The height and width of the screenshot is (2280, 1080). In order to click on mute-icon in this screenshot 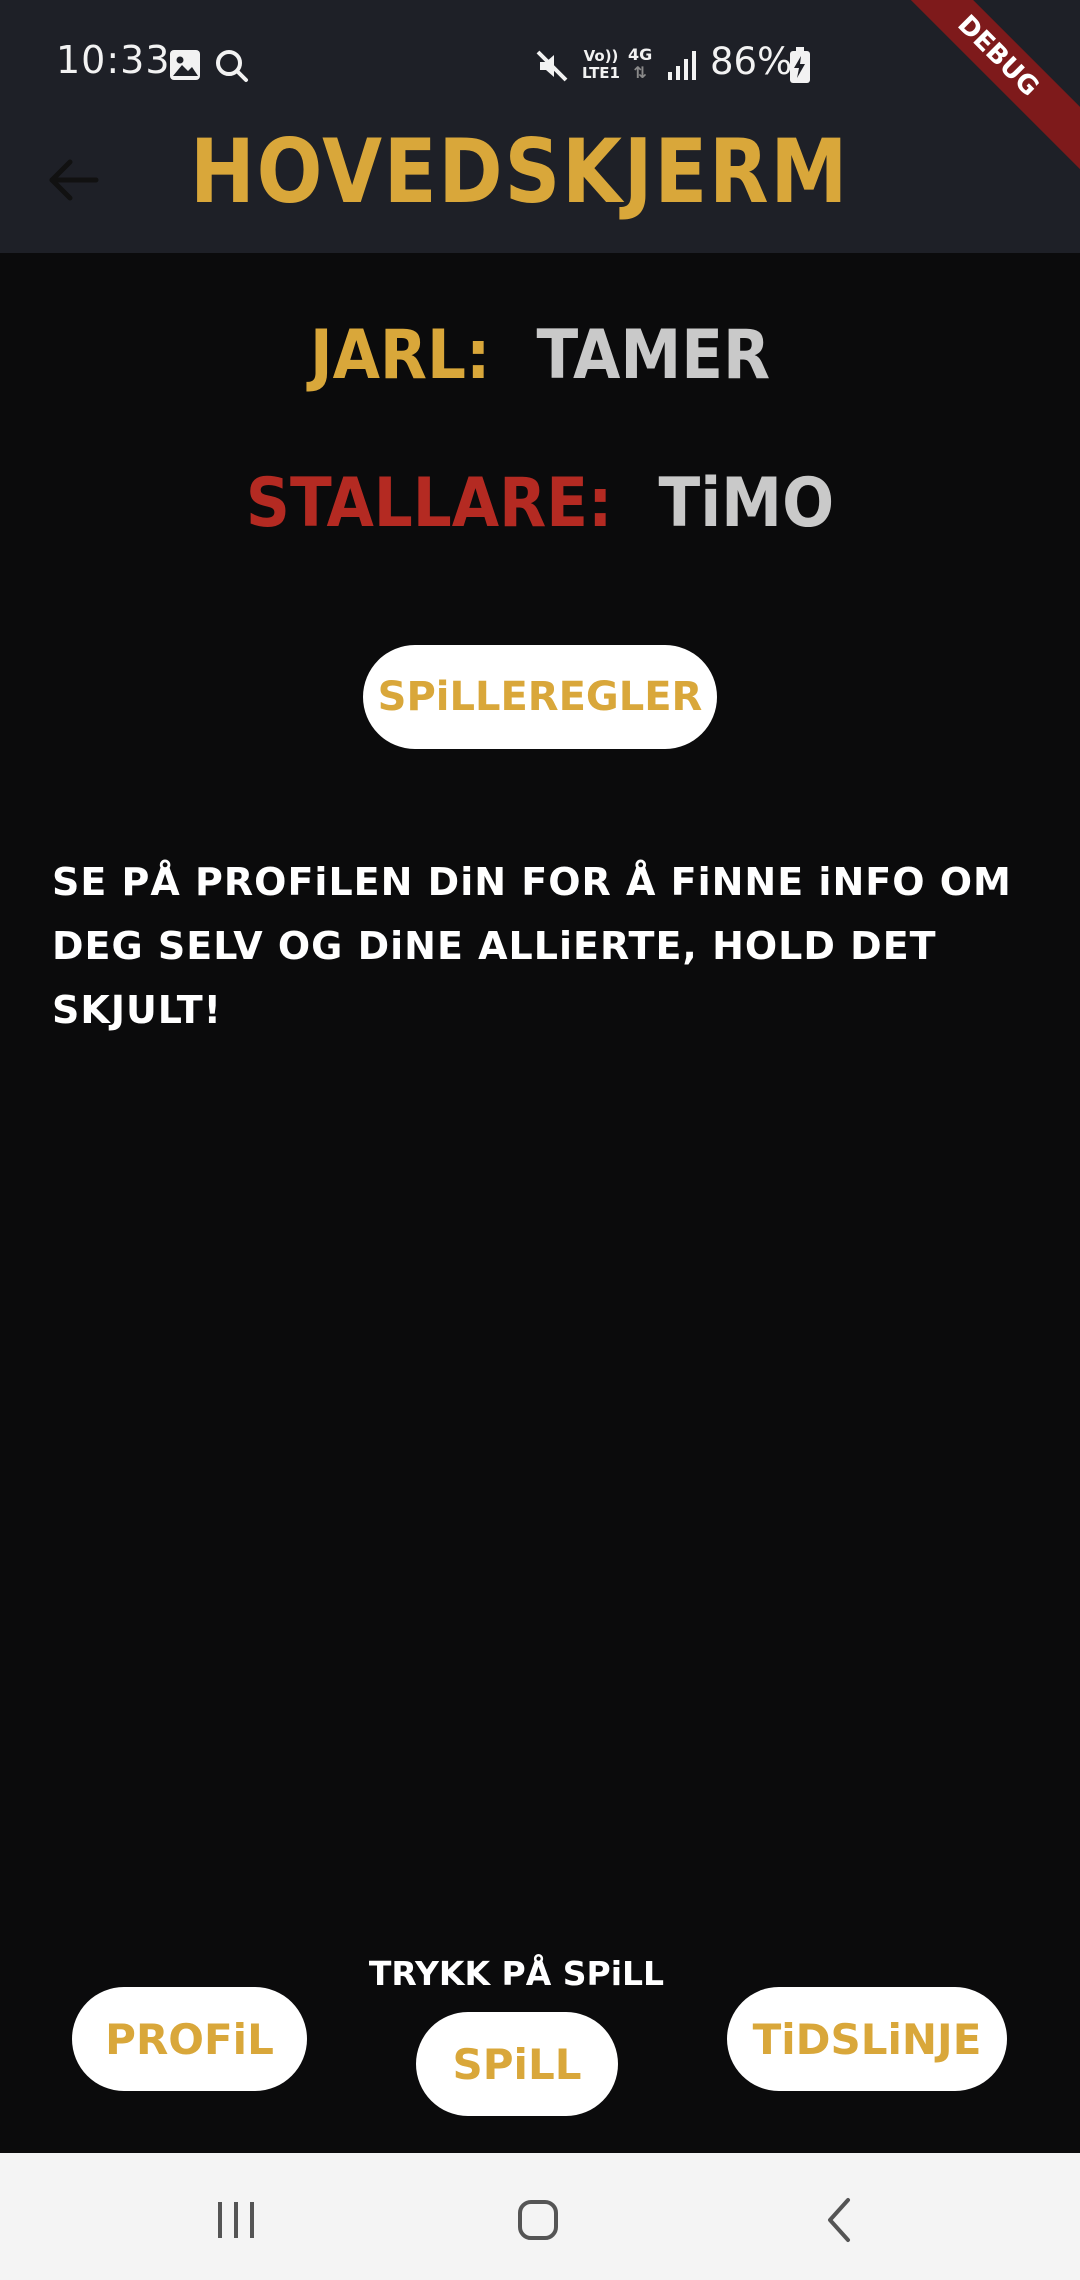, I will do `click(552, 66)`.